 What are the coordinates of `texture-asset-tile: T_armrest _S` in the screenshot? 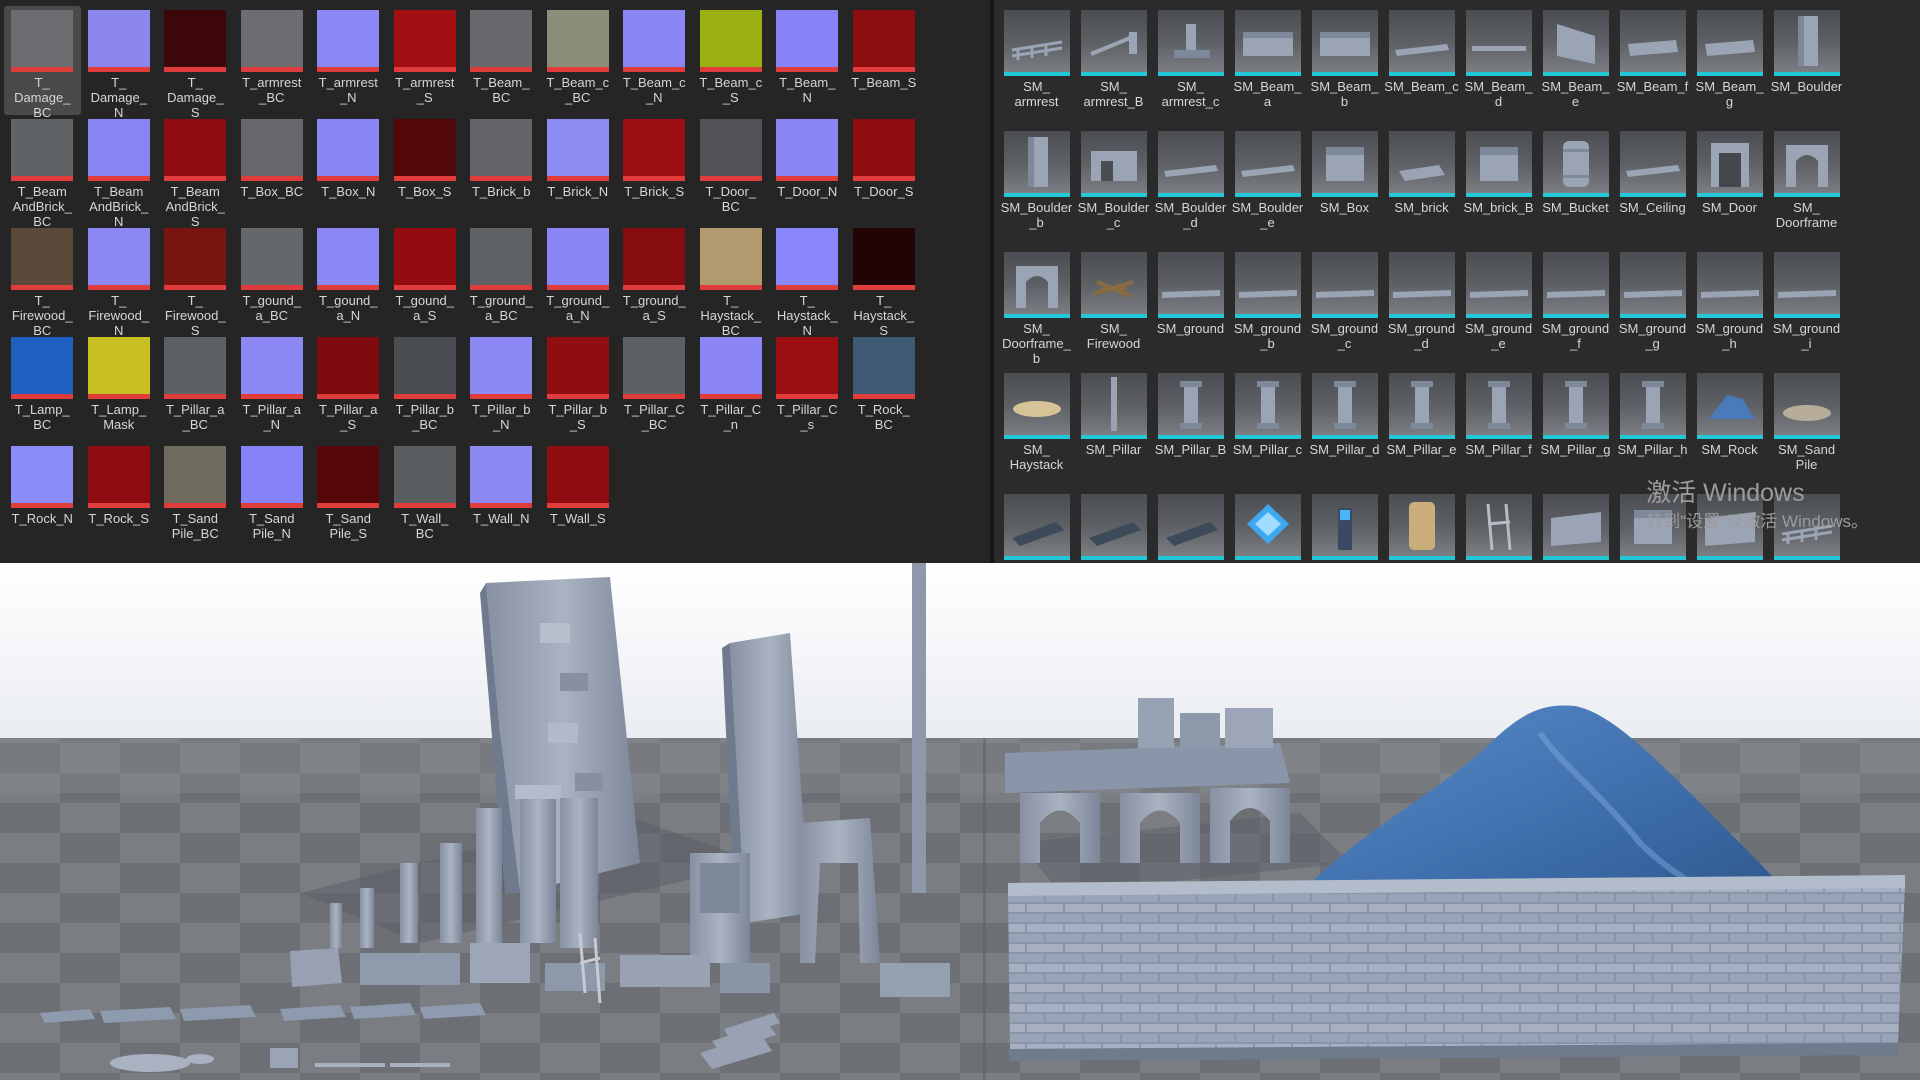 It's located at (425, 60).